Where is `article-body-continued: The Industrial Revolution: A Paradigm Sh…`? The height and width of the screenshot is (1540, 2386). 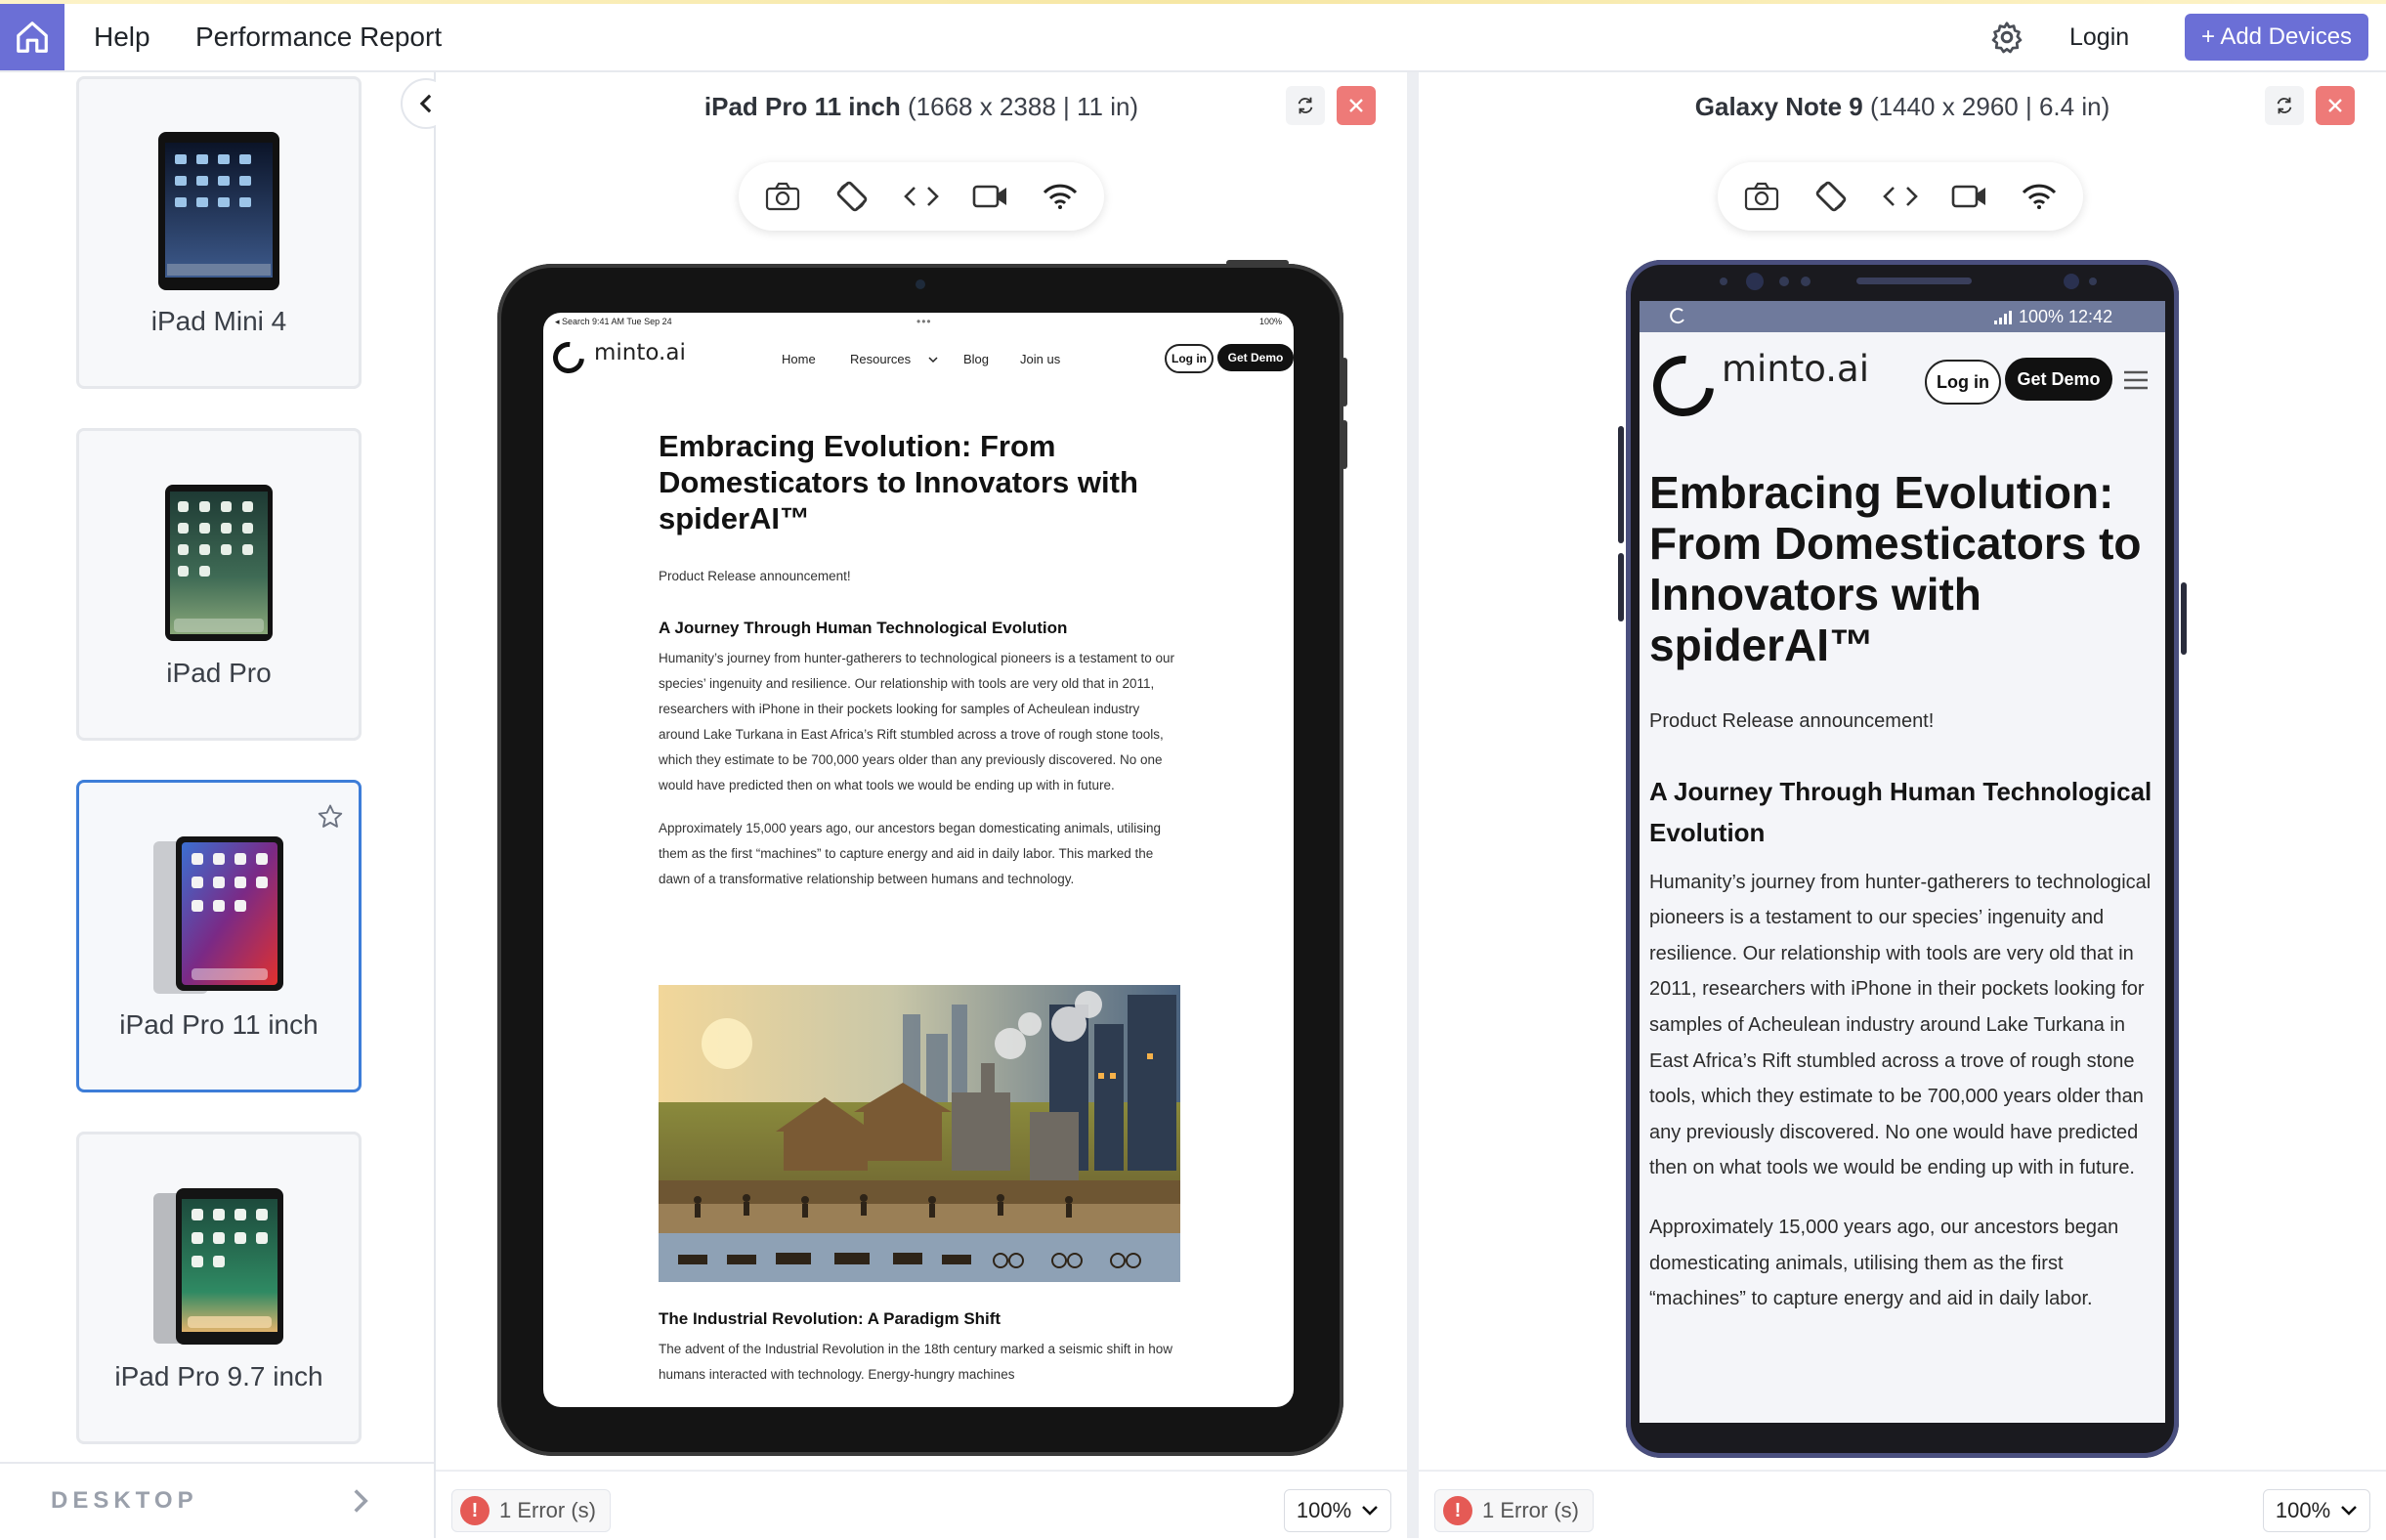
article-body-continued: The Industrial Revolution: A Paradigm Sh… is located at coordinates (919, 1348).